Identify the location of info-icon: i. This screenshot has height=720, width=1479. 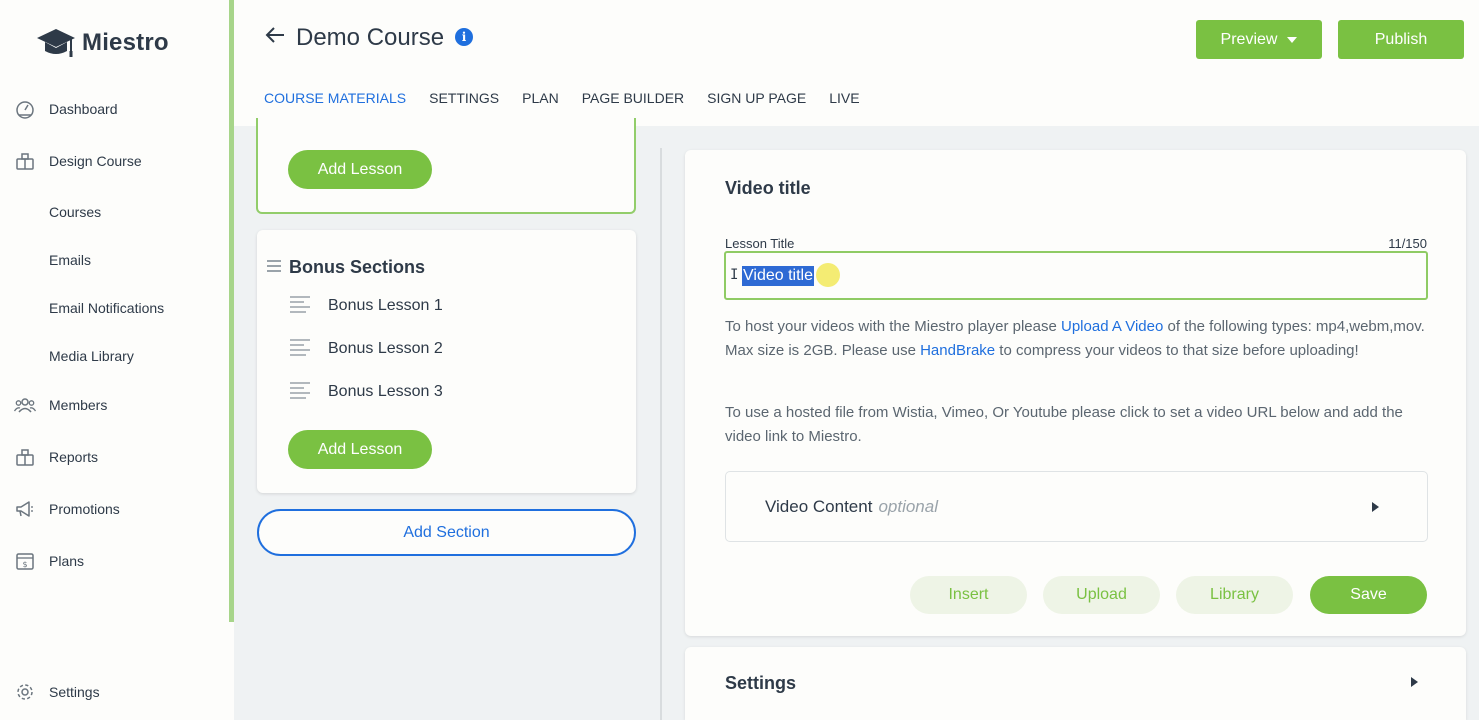
(464, 37).